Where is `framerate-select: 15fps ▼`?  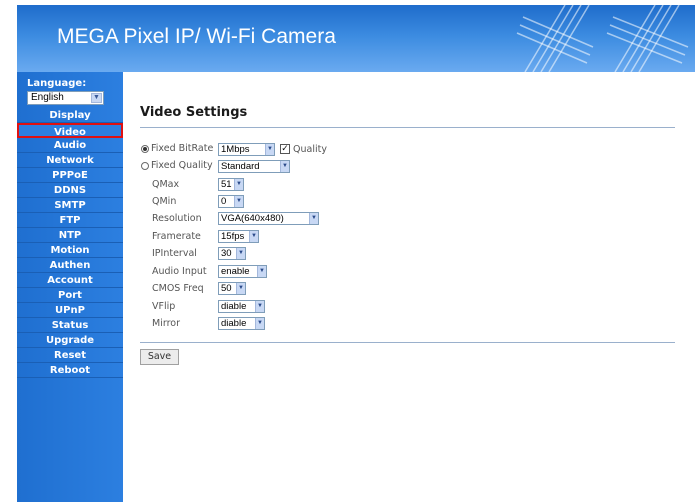 framerate-select: 15fps ▼ is located at coordinates (238, 236).